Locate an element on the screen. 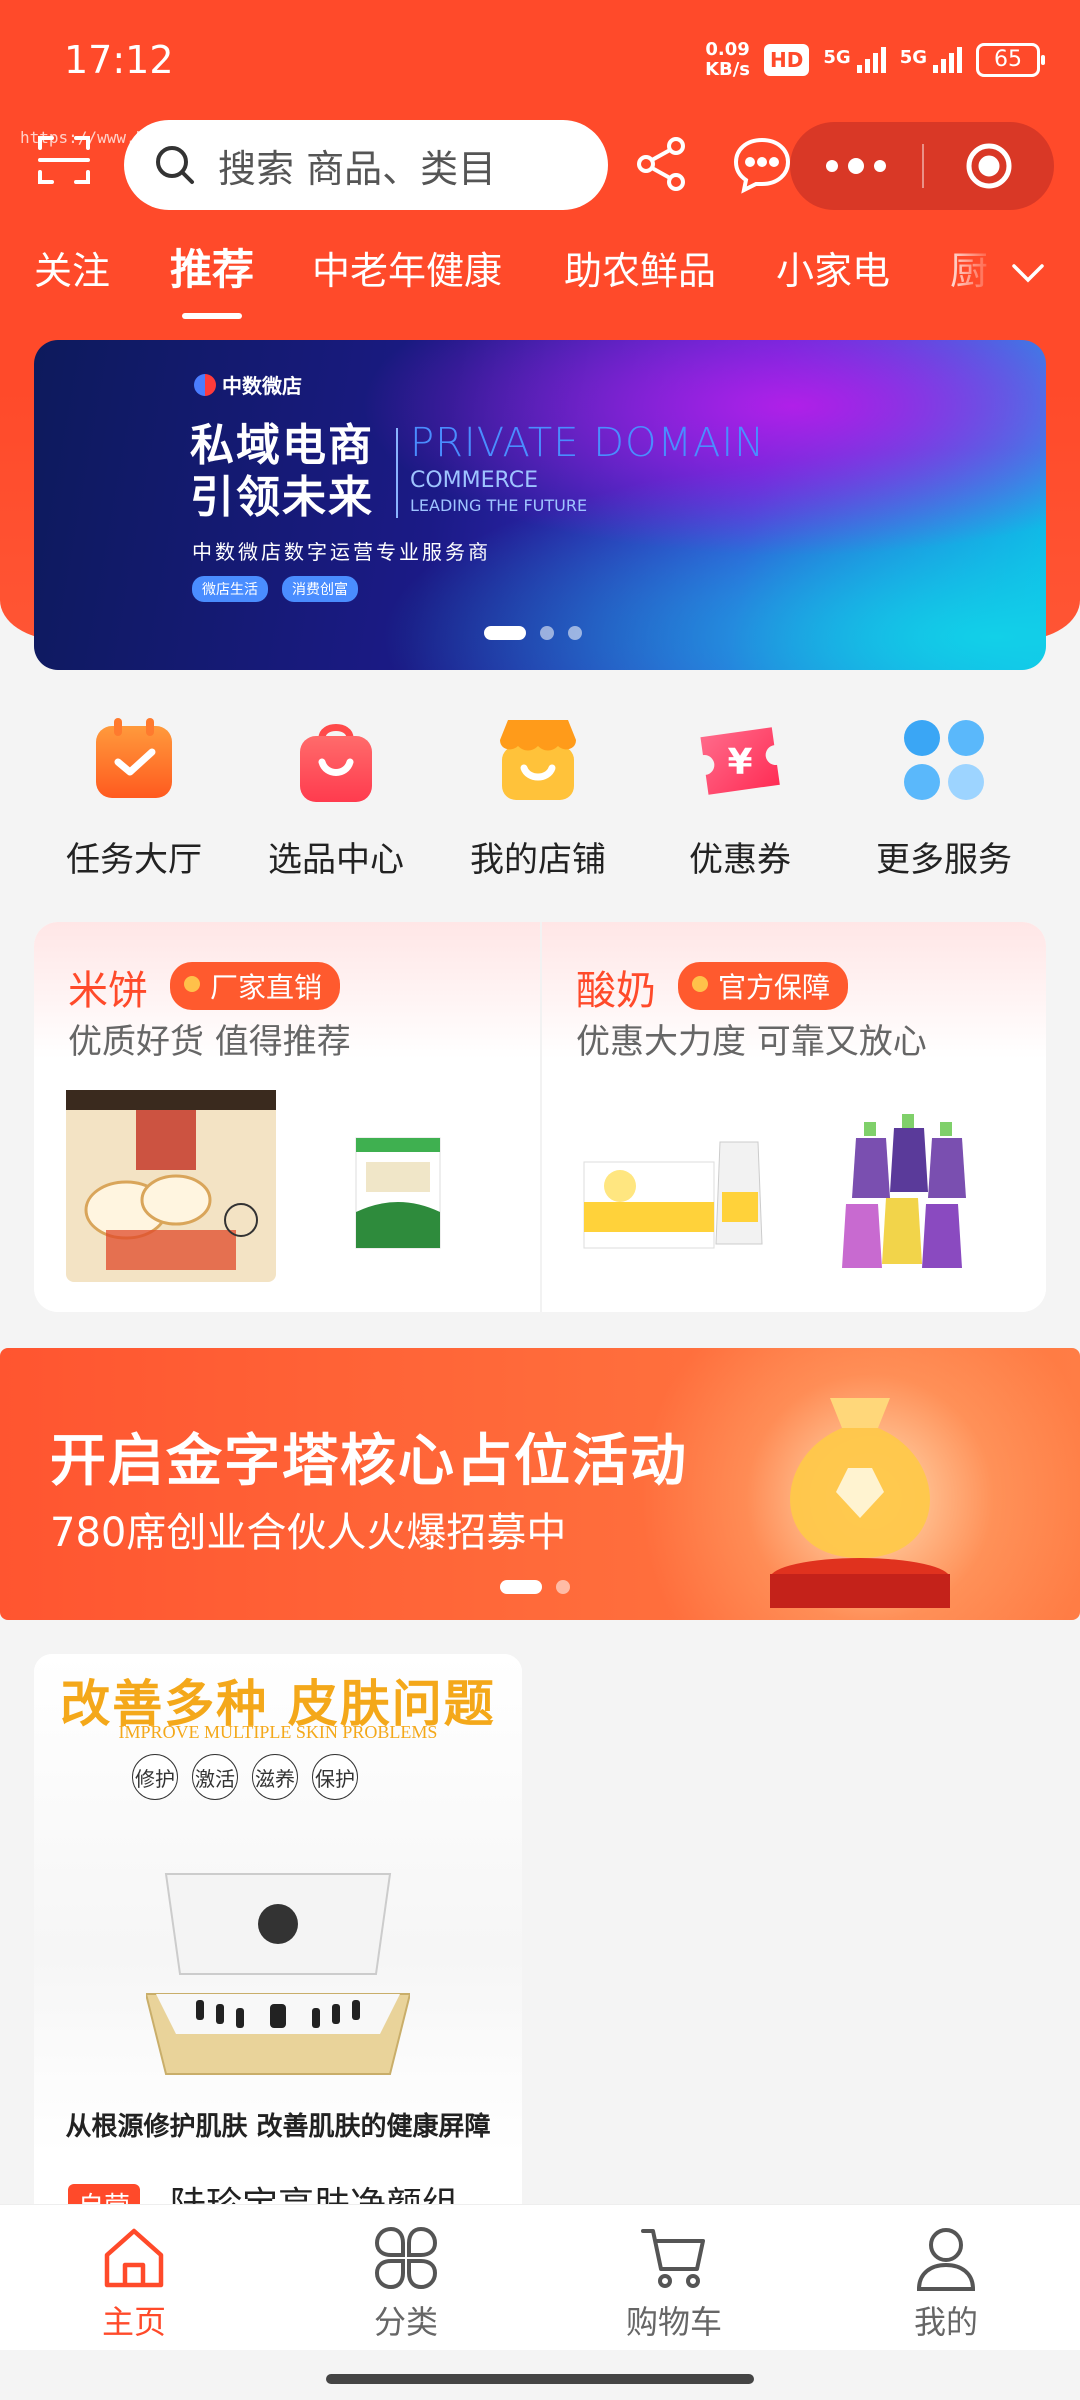 This screenshot has width=1080, height=2400. signal-icon-2: 5G is located at coordinates (931, 60).